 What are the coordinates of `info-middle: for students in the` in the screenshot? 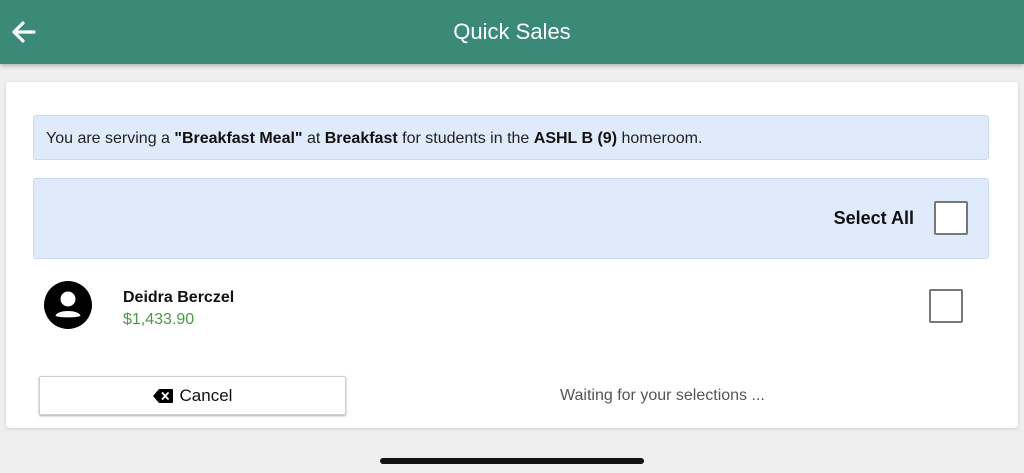 It's located at (465, 138).